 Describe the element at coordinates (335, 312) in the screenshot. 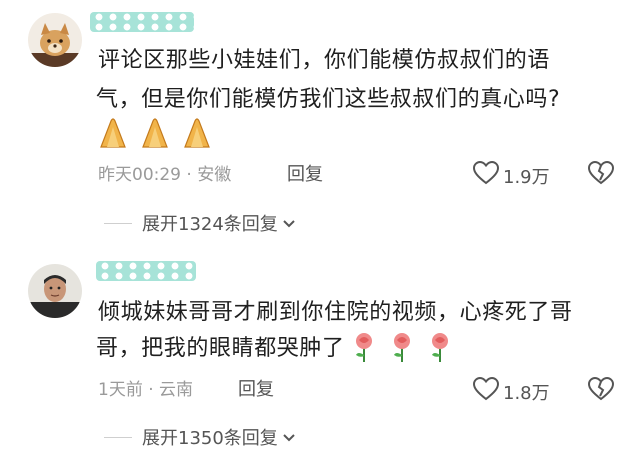

I see `comment-text-line1: 倾城妹妹哥哥才刷到你住院的视频，心疼死了哥` at that location.